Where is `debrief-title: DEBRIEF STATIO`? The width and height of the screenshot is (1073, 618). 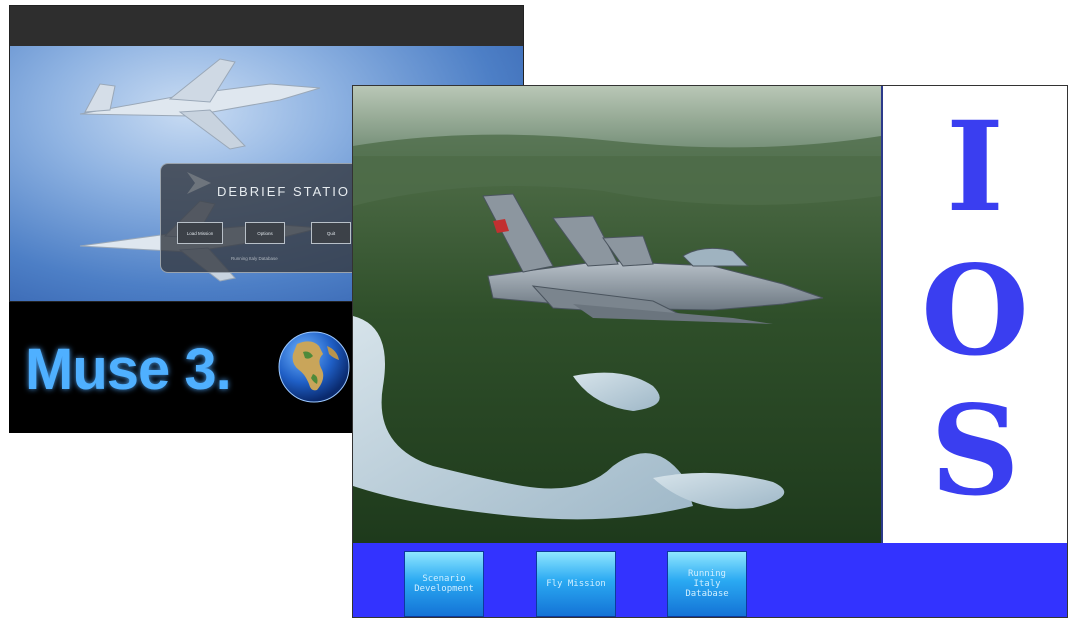
debrief-title: DEBRIEF STATIO is located at coordinates (283, 191).